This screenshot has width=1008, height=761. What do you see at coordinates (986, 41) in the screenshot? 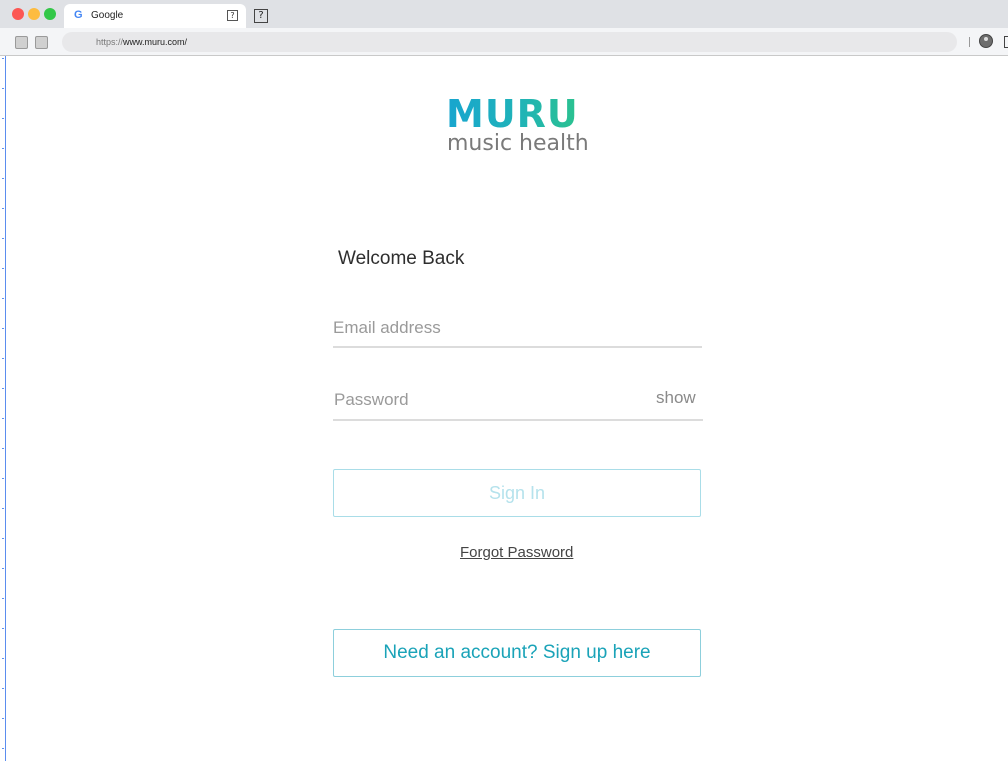
I see `profile-avatar-icon` at bounding box center [986, 41].